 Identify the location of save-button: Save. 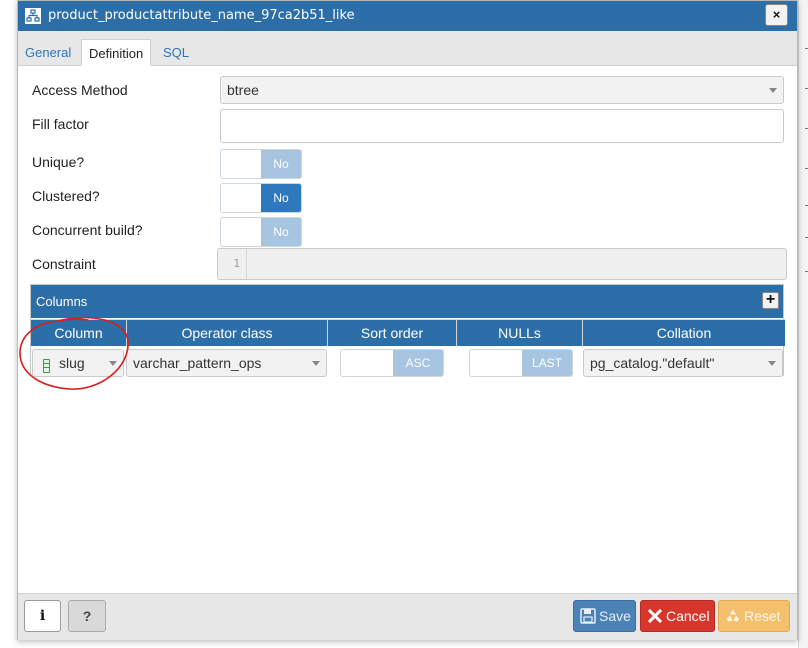
(604, 616).